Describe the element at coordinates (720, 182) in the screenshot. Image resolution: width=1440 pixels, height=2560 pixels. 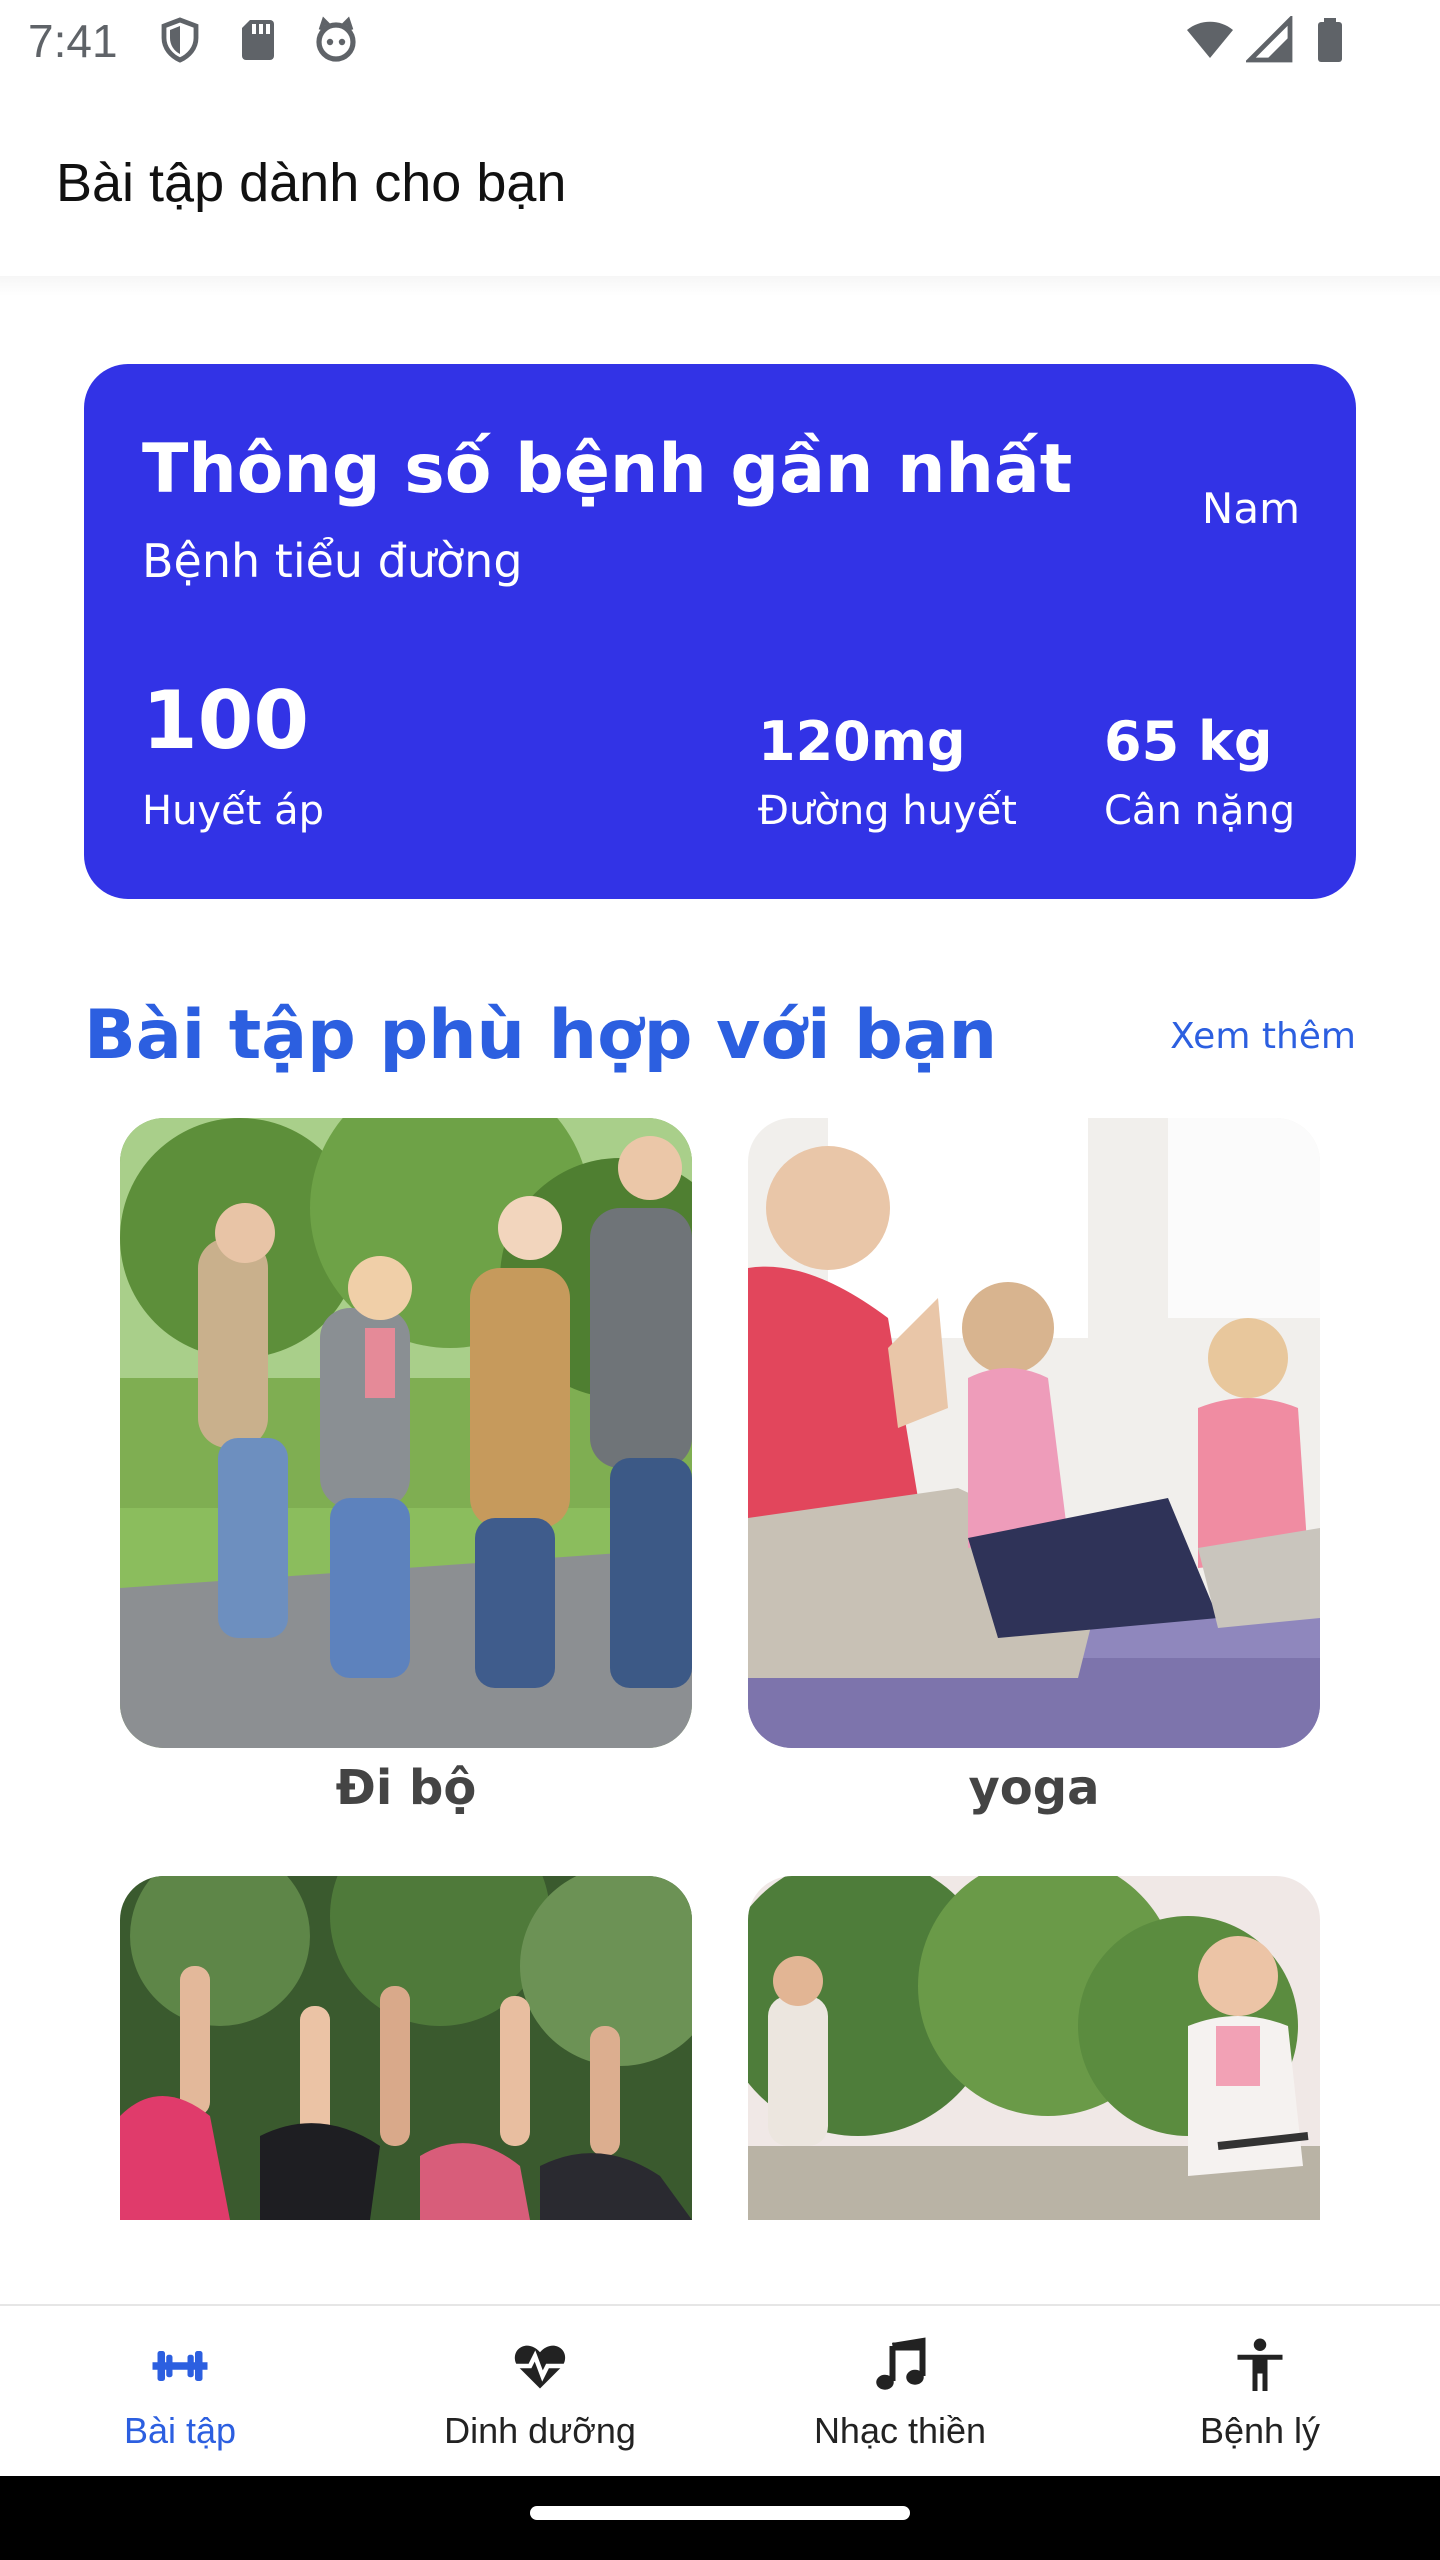
I see `app-bar: Bài tập dành cho bạn` at that location.